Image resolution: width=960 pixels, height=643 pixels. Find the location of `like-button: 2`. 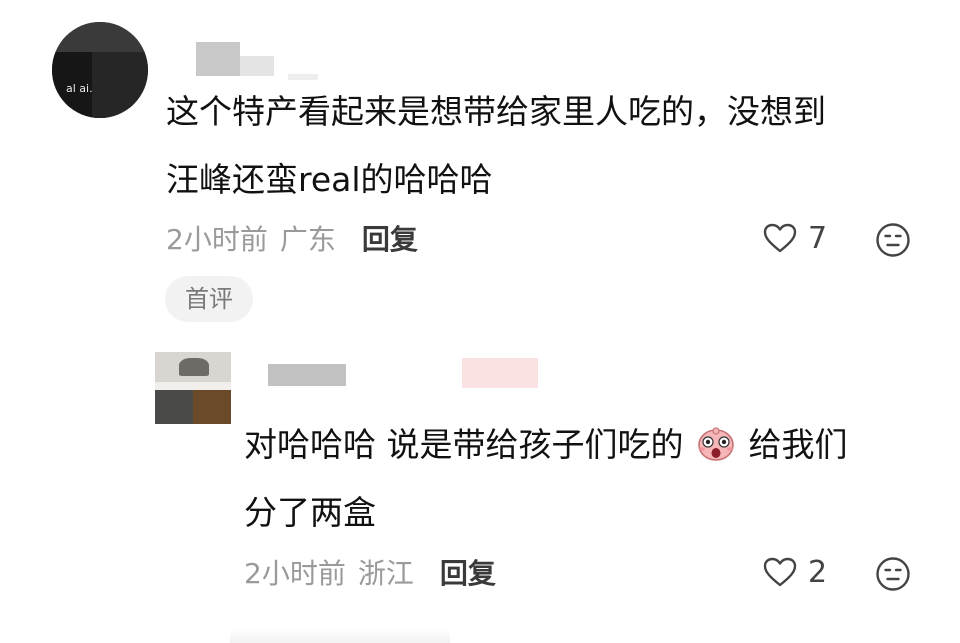

like-button: 2 is located at coordinates (794, 572).